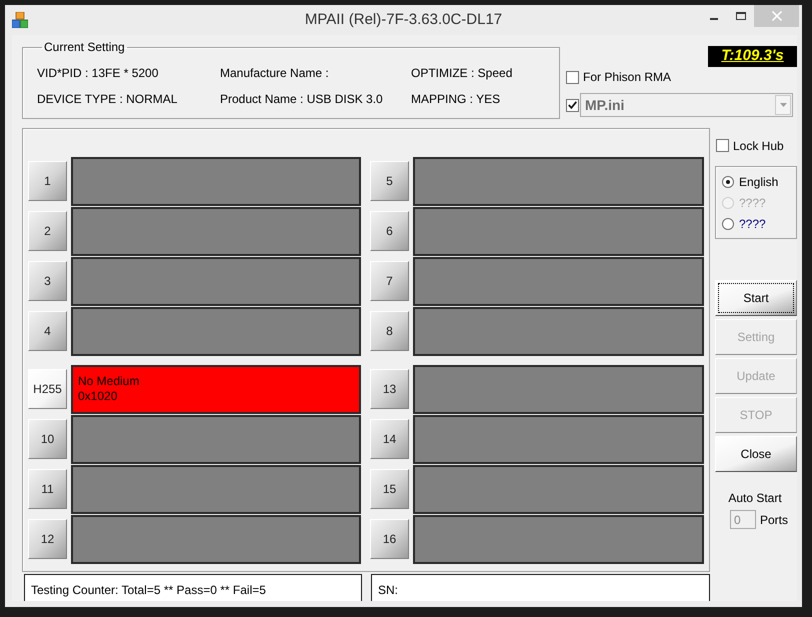 Image resolution: width=812 pixels, height=617 pixels. I want to click on port-button: 11, so click(47, 489).